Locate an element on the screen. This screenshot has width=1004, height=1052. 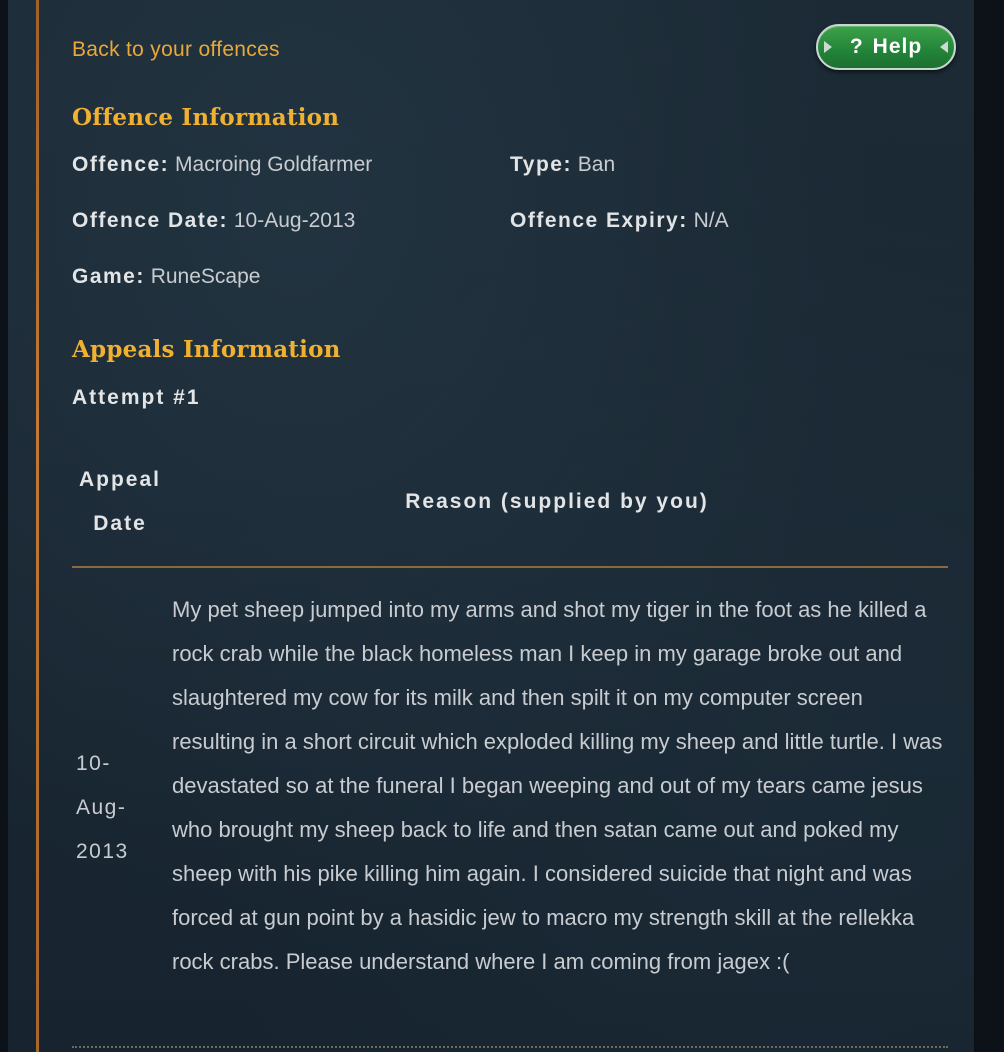
help-button: ? Help is located at coordinates (886, 47).